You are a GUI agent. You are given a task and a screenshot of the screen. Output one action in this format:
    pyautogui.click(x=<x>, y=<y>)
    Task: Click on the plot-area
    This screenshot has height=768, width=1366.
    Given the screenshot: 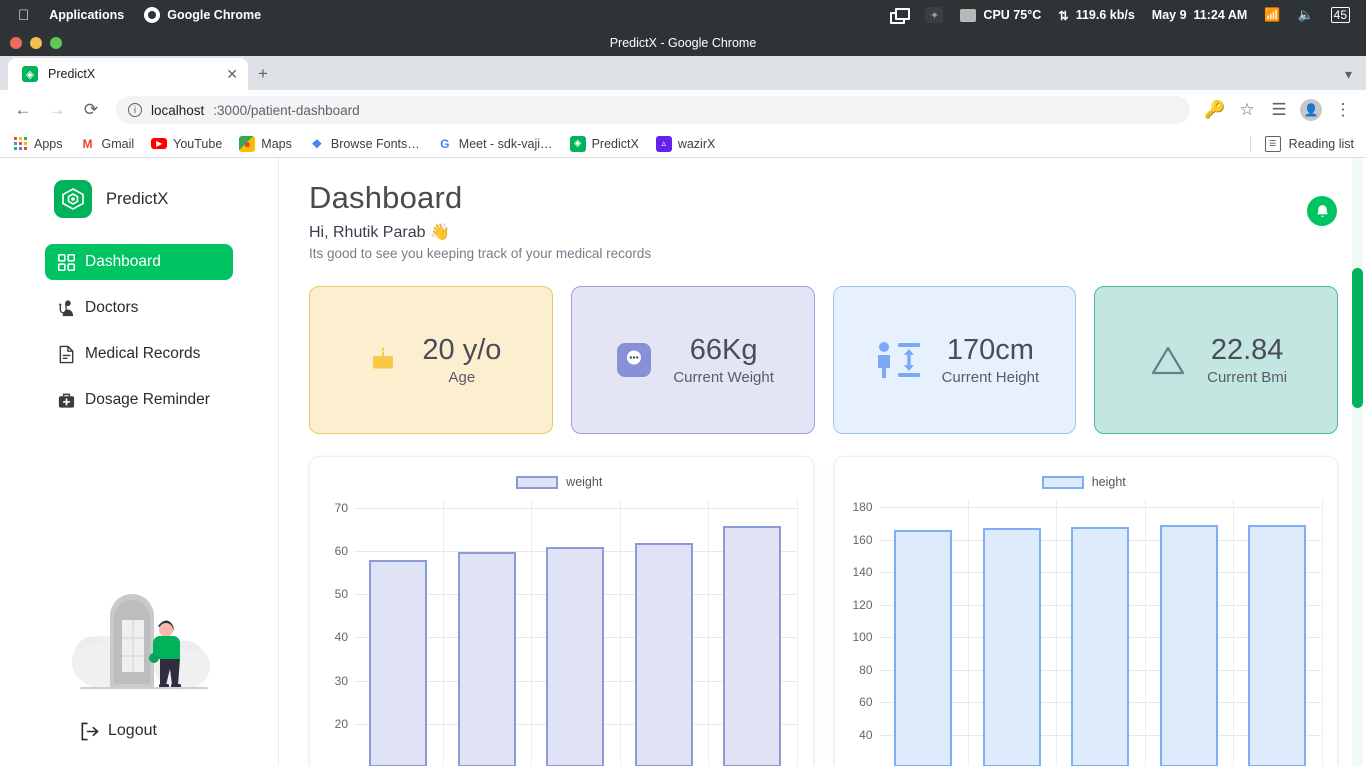 What is the action you would take?
    pyautogui.click(x=576, y=632)
    